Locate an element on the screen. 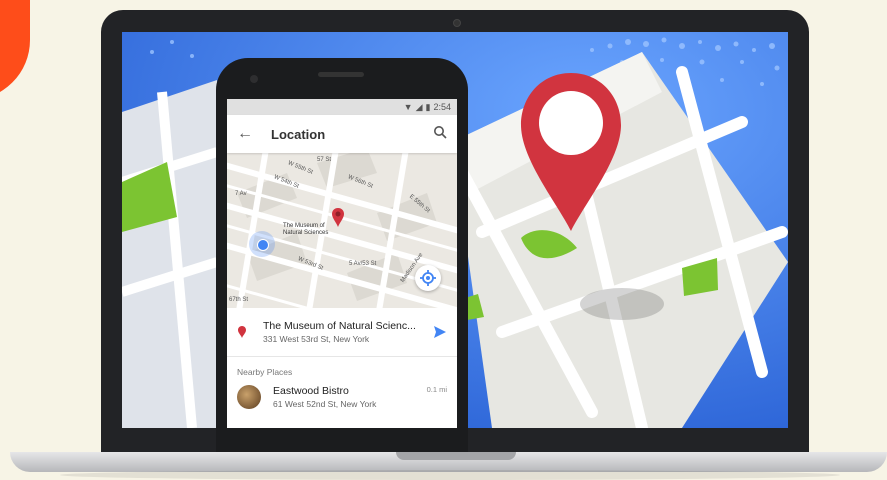  nearby-header: Nearby Places is located at coordinates (265, 372).